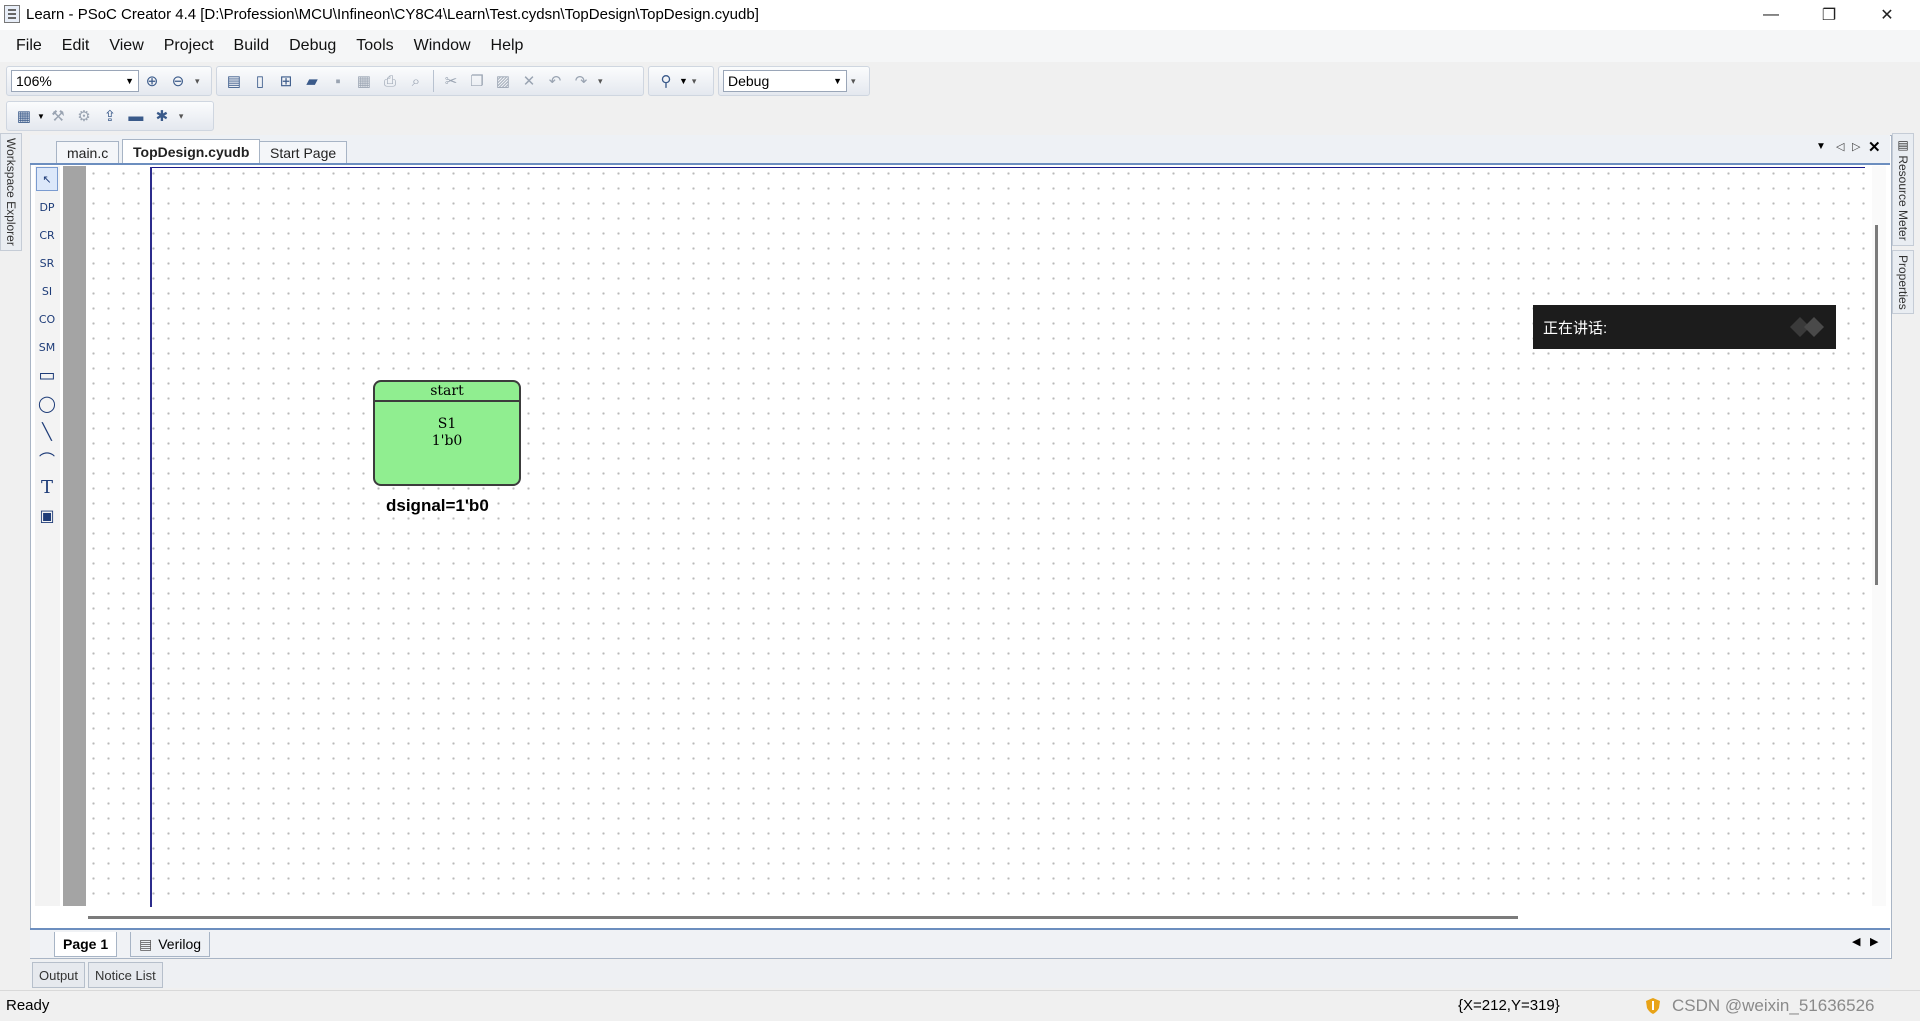 The width and height of the screenshot is (1920, 1021). What do you see at coordinates (58, 116) in the screenshot?
I see `build-icon: ⚒` at bounding box center [58, 116].